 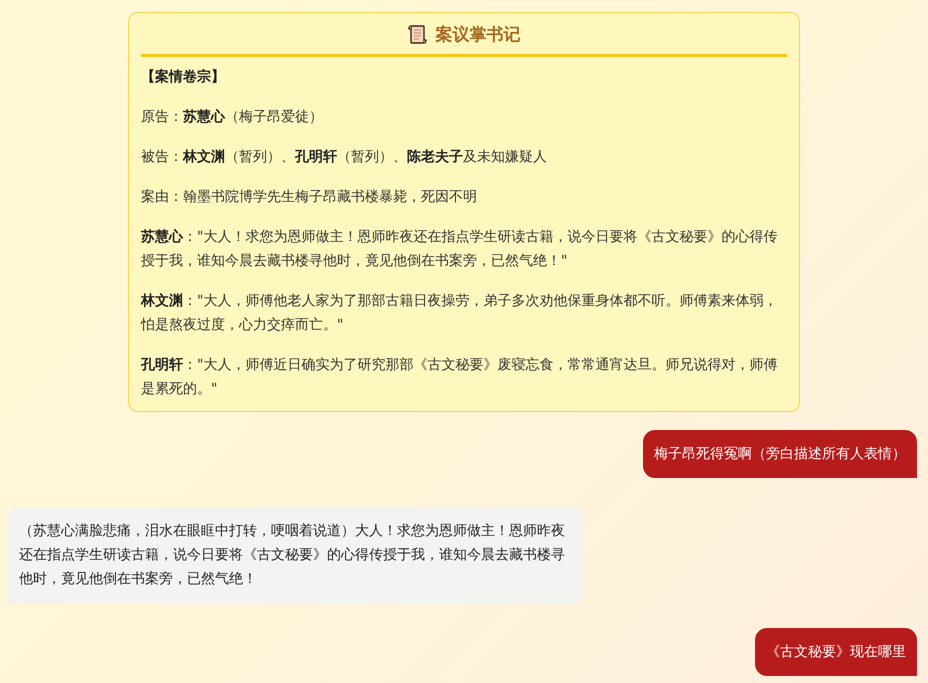 What do you see at coordinates (344, 157) in the screenshot?
I see `case-paragraph: 被告：林文渊（暂列）、孔明轩（暂列）、陈老夫子及未知嫌疑人` at bounding box center [344, 157].